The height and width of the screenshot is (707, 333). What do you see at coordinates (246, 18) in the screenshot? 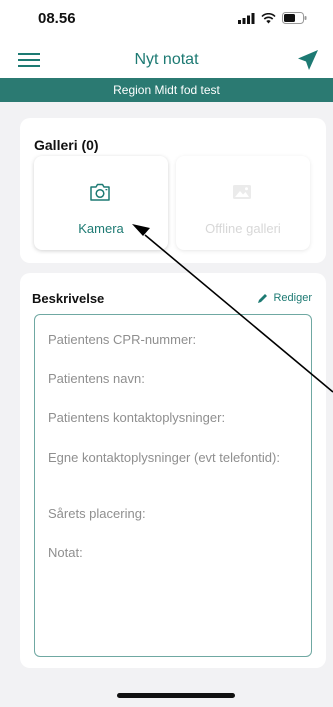
I see `cellular-signal-icon` at bounding box center [246, 18].